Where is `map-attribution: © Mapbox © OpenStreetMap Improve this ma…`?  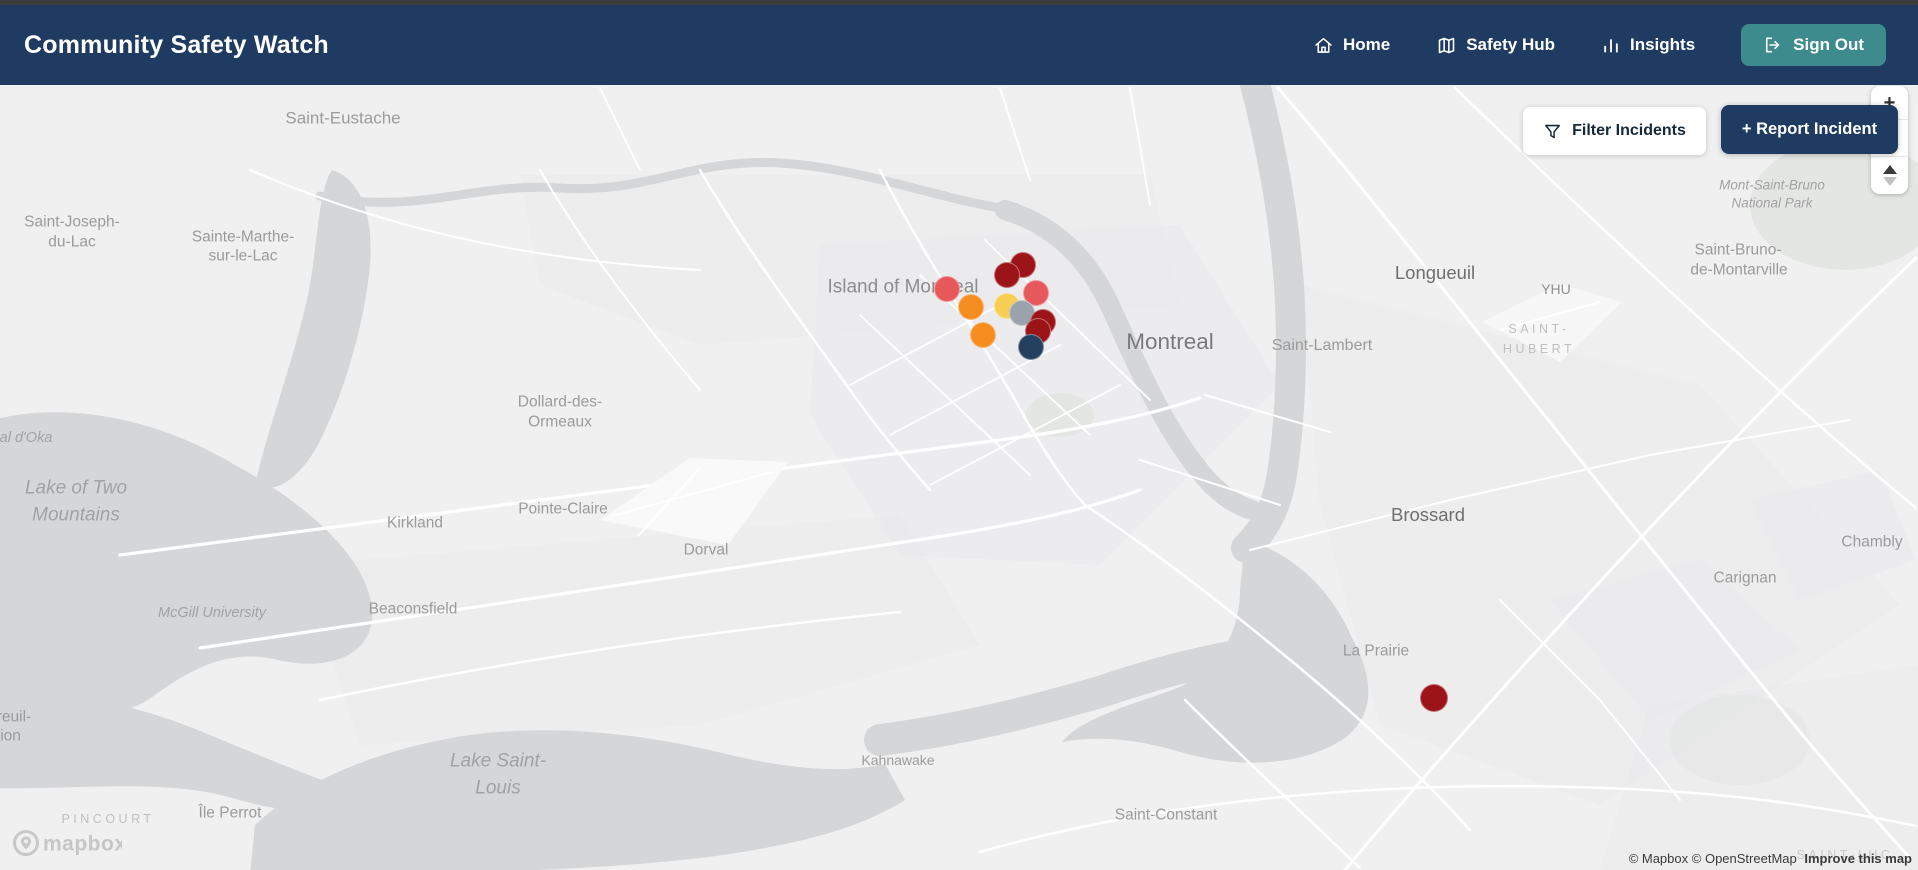
map-attribution: © Mapbox © OpenStreetMap Improve this ma… is located at coordinates (1770, 858).